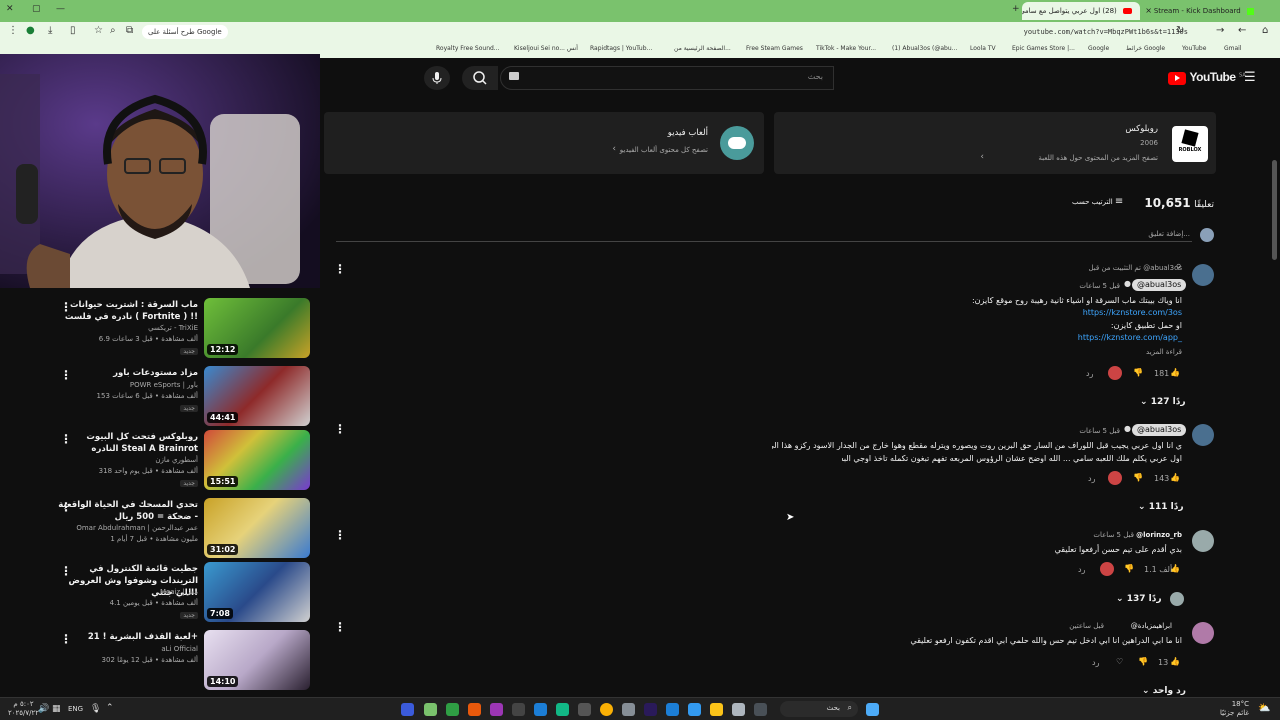  I want to click on sort-button: الترتيب حسب ≡, so click(1097, 201).